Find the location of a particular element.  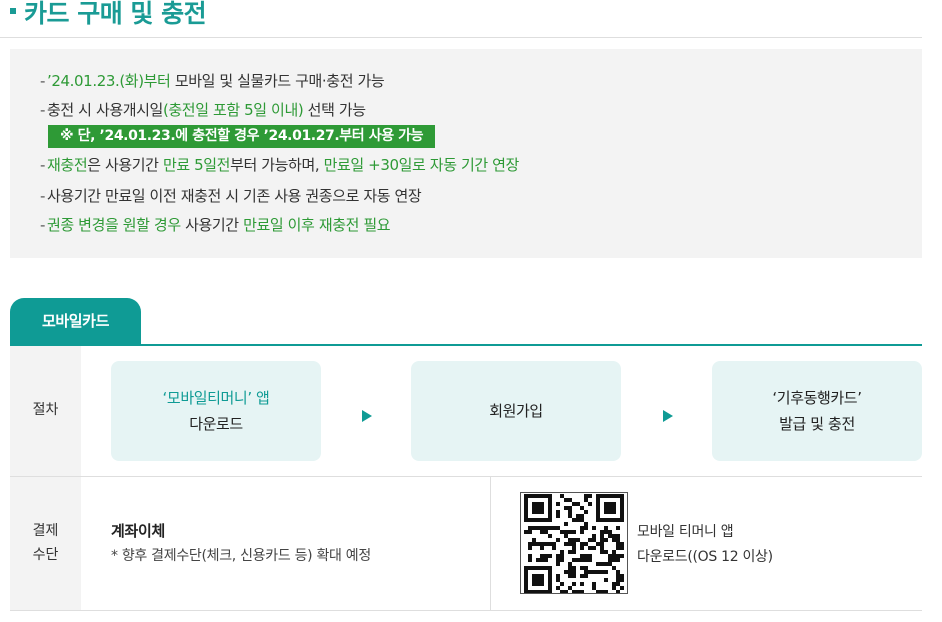

payment-label-line2: 수단 is located at coordinates (45, 554).